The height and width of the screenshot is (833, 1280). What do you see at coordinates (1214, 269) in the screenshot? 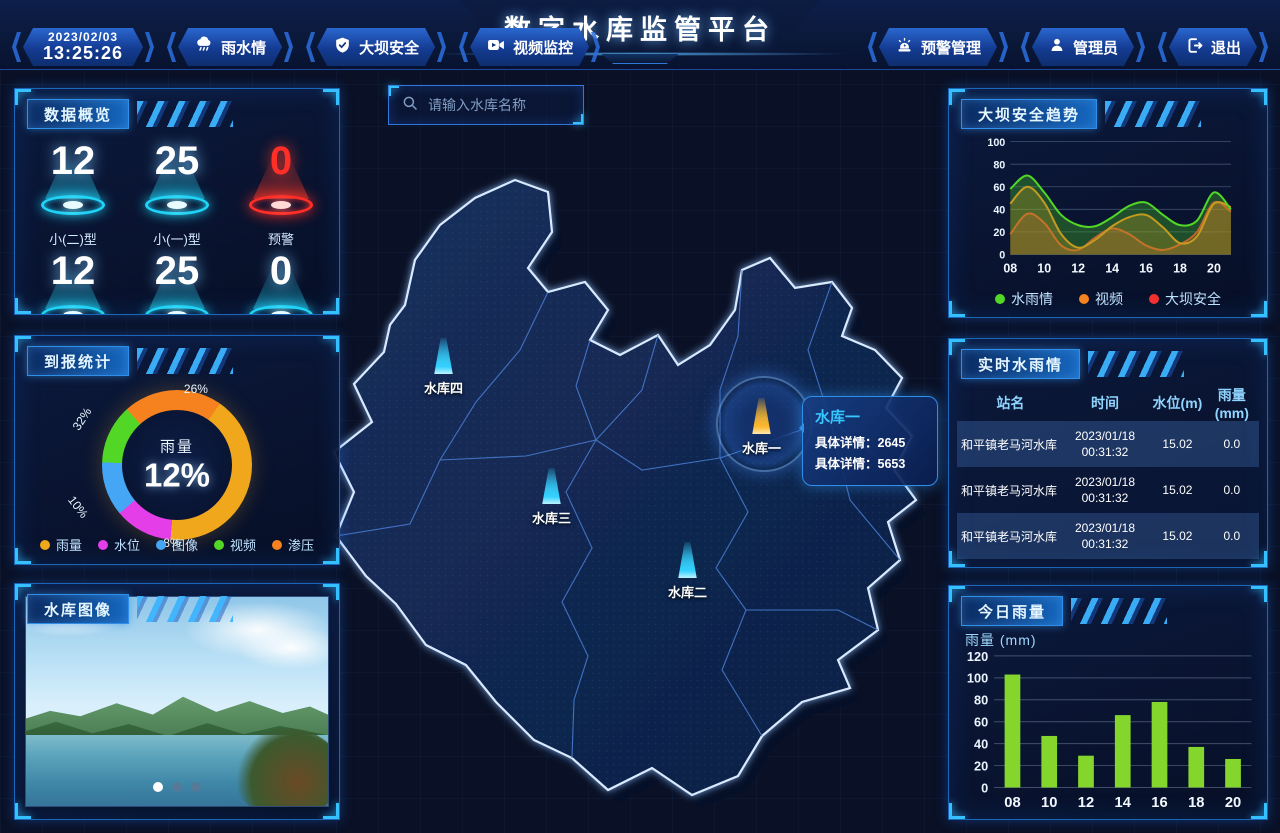
I see `svg-text: 20` at bounding box center [1214, 269].